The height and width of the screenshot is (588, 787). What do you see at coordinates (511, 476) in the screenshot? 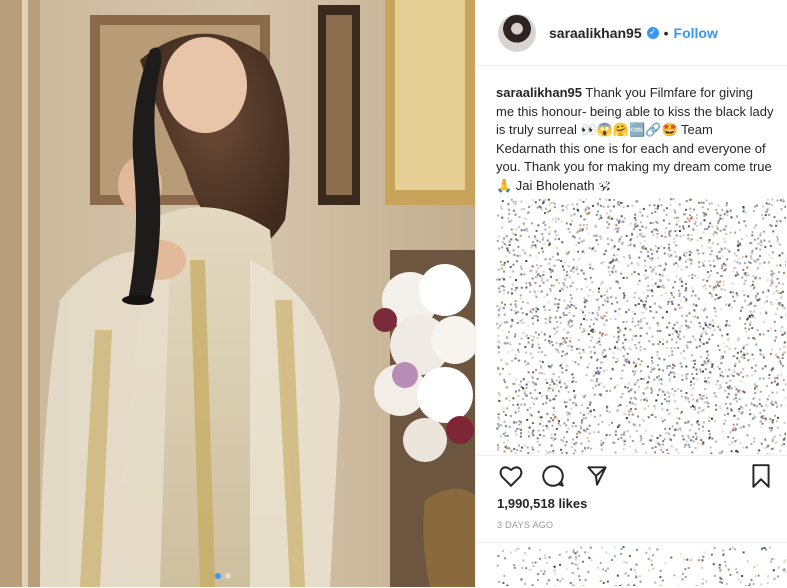
I see `heart-icon` at bounding box center [511, 476].